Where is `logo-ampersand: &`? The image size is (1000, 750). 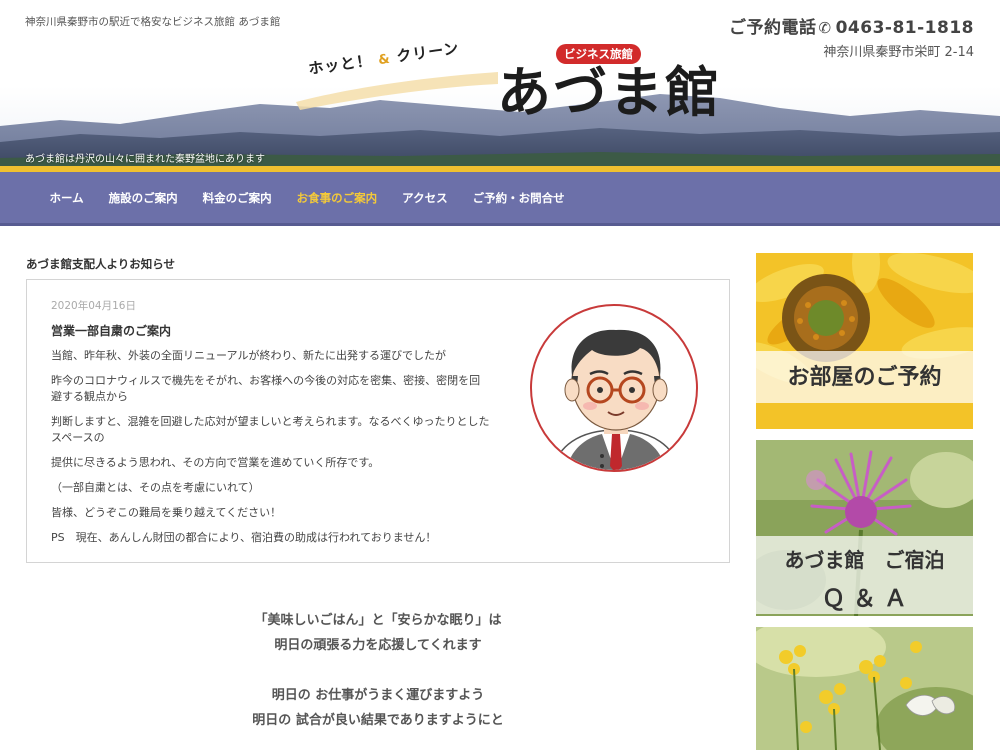
logo-ampersand: & is located at coordinates (384, 60).